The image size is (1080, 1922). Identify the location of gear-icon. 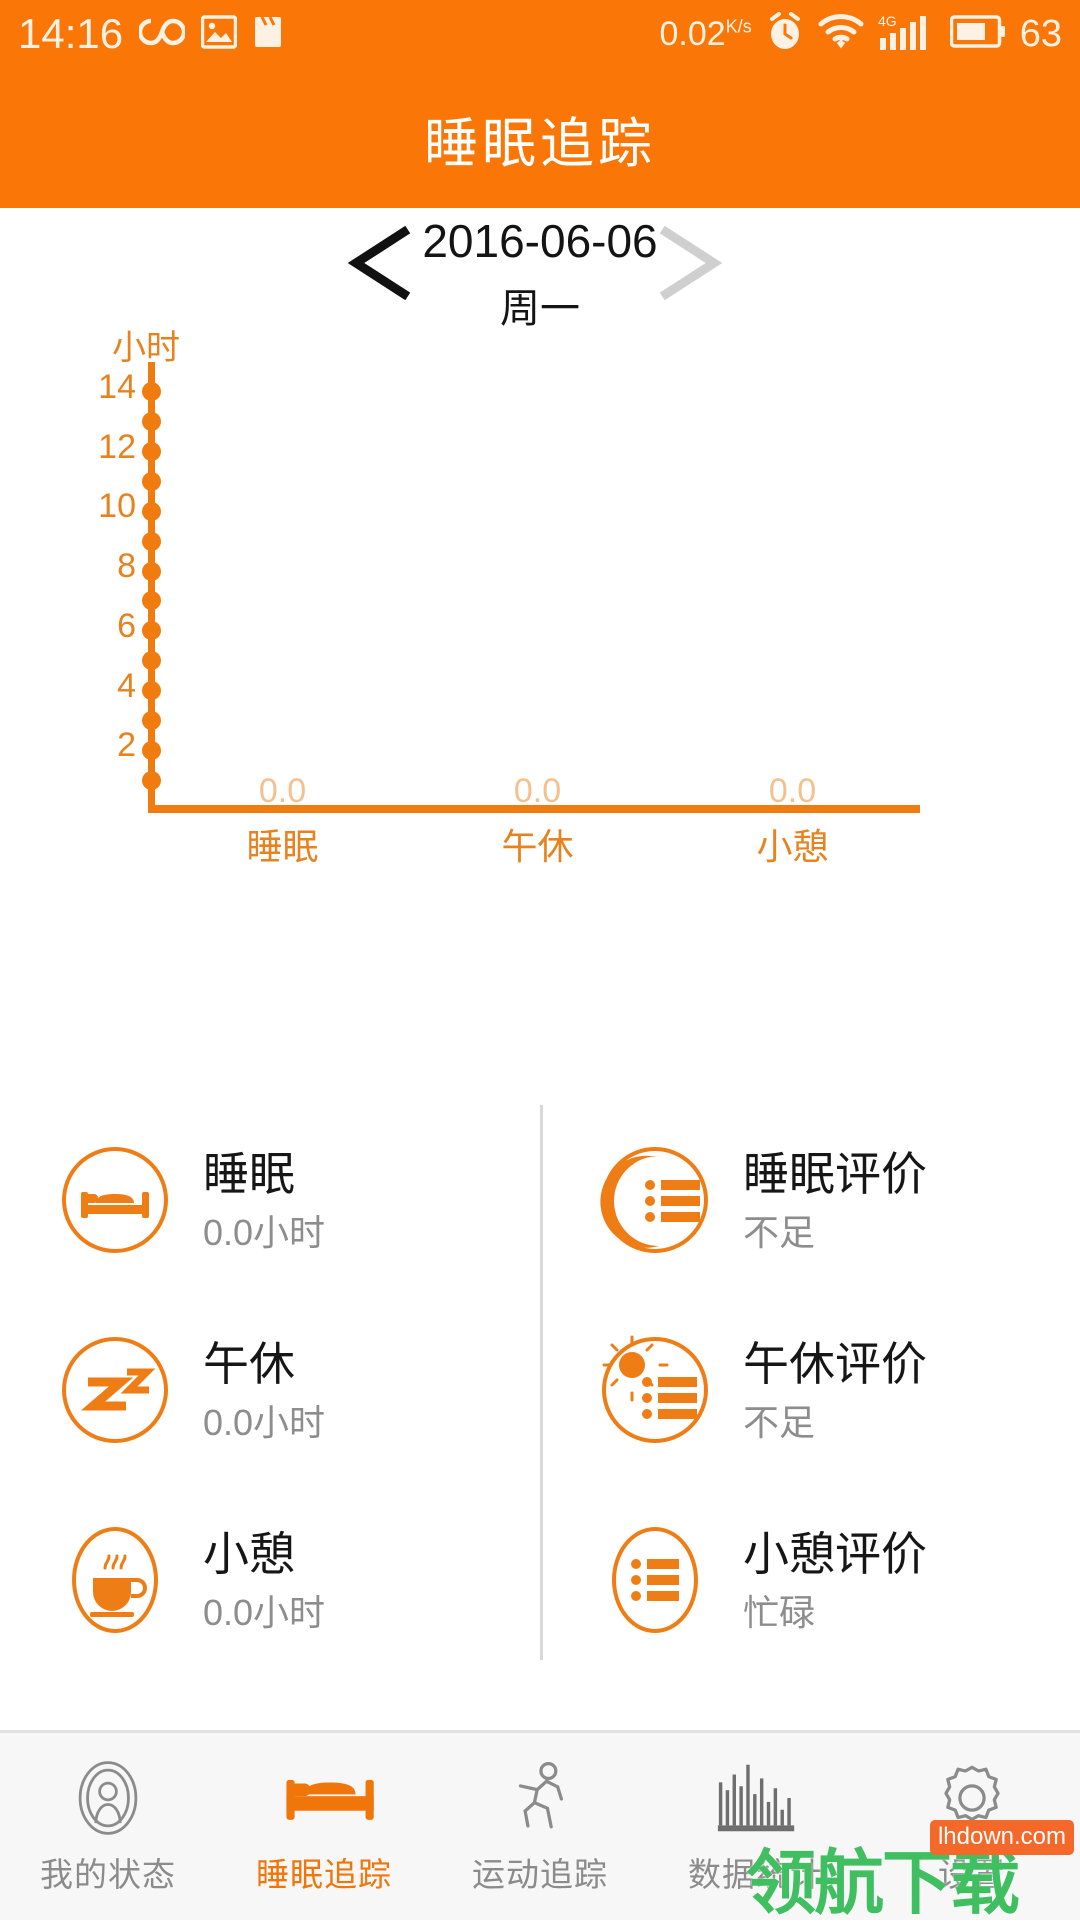
(972, 1798).